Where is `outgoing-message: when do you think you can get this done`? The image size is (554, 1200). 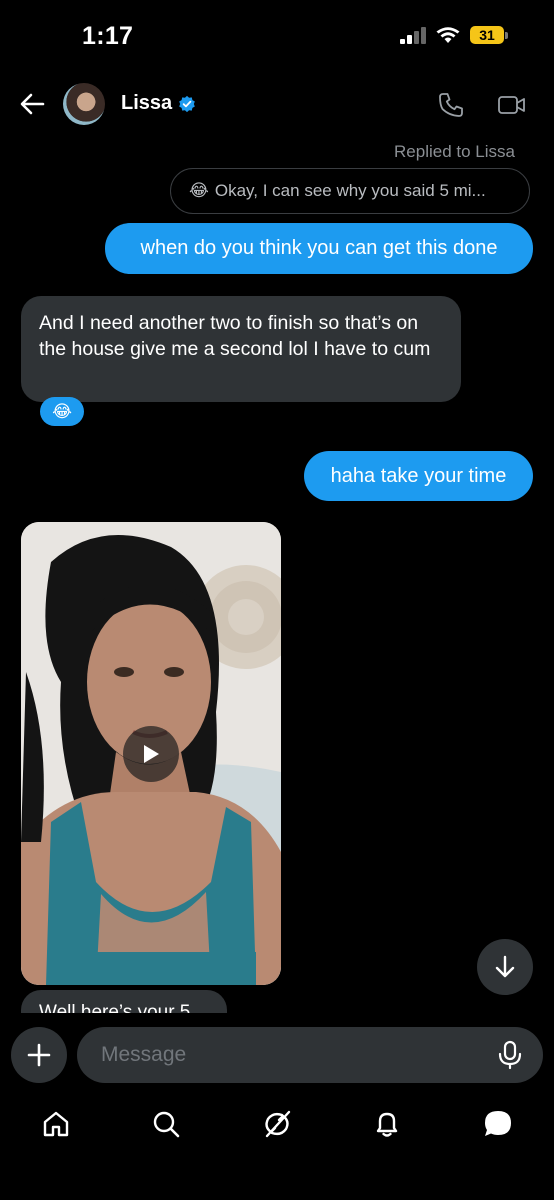 outgoing-message: when do you think you can get this done is located at coordinates (319, 248).